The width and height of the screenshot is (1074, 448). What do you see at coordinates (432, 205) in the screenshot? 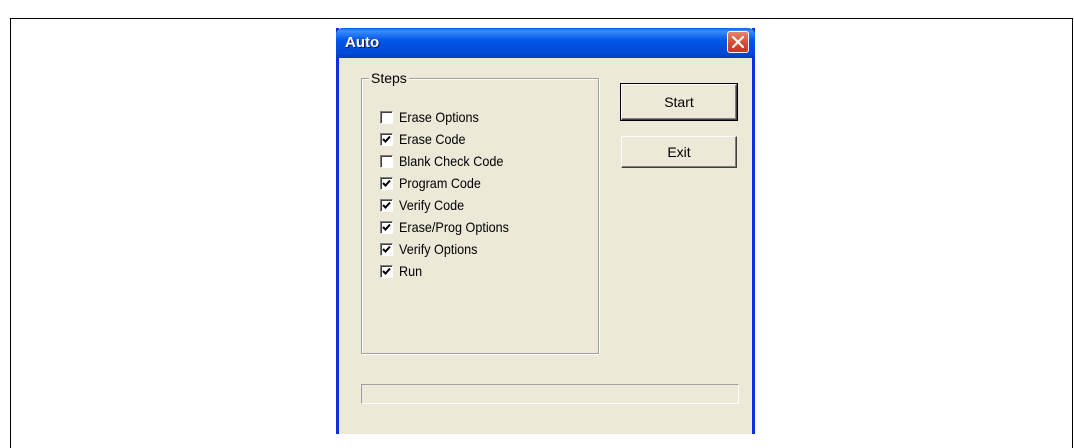
I see `step-label: Verify Code` at bounding box center [432, 205].